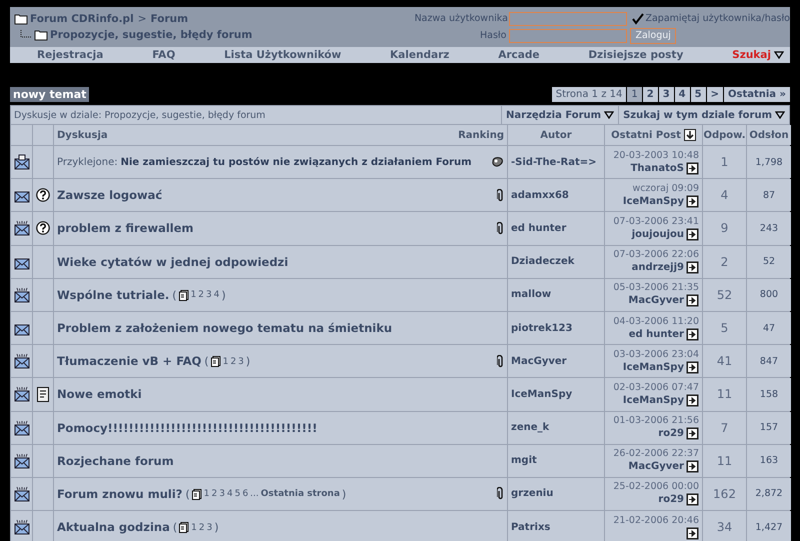  Describe the element at coordinates (556, 135) in the screenshot. I see `column-header: Autor` at that location.